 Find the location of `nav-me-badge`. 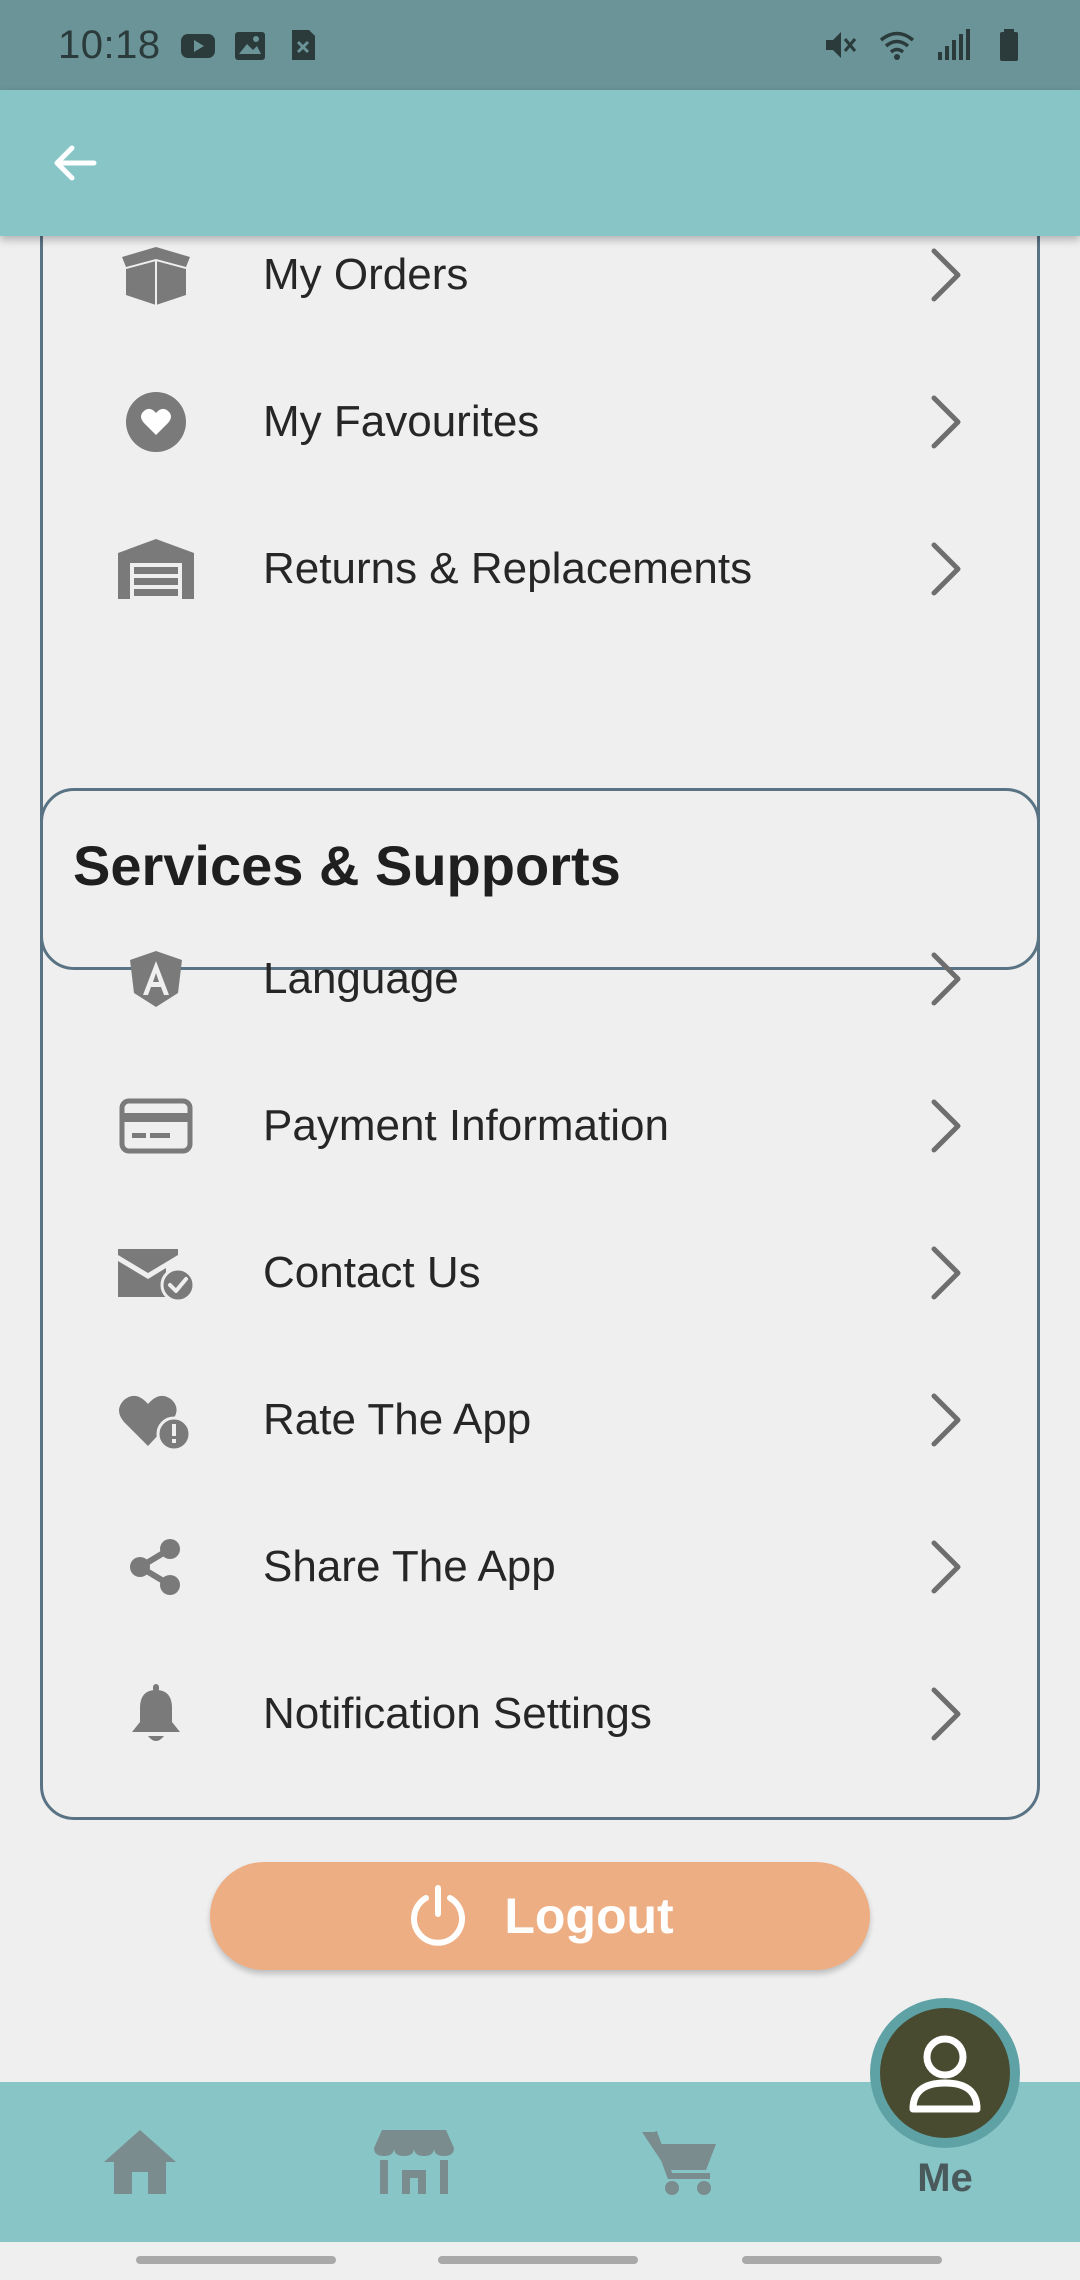

nav-me-badge is located at coordinates (945, 2073).